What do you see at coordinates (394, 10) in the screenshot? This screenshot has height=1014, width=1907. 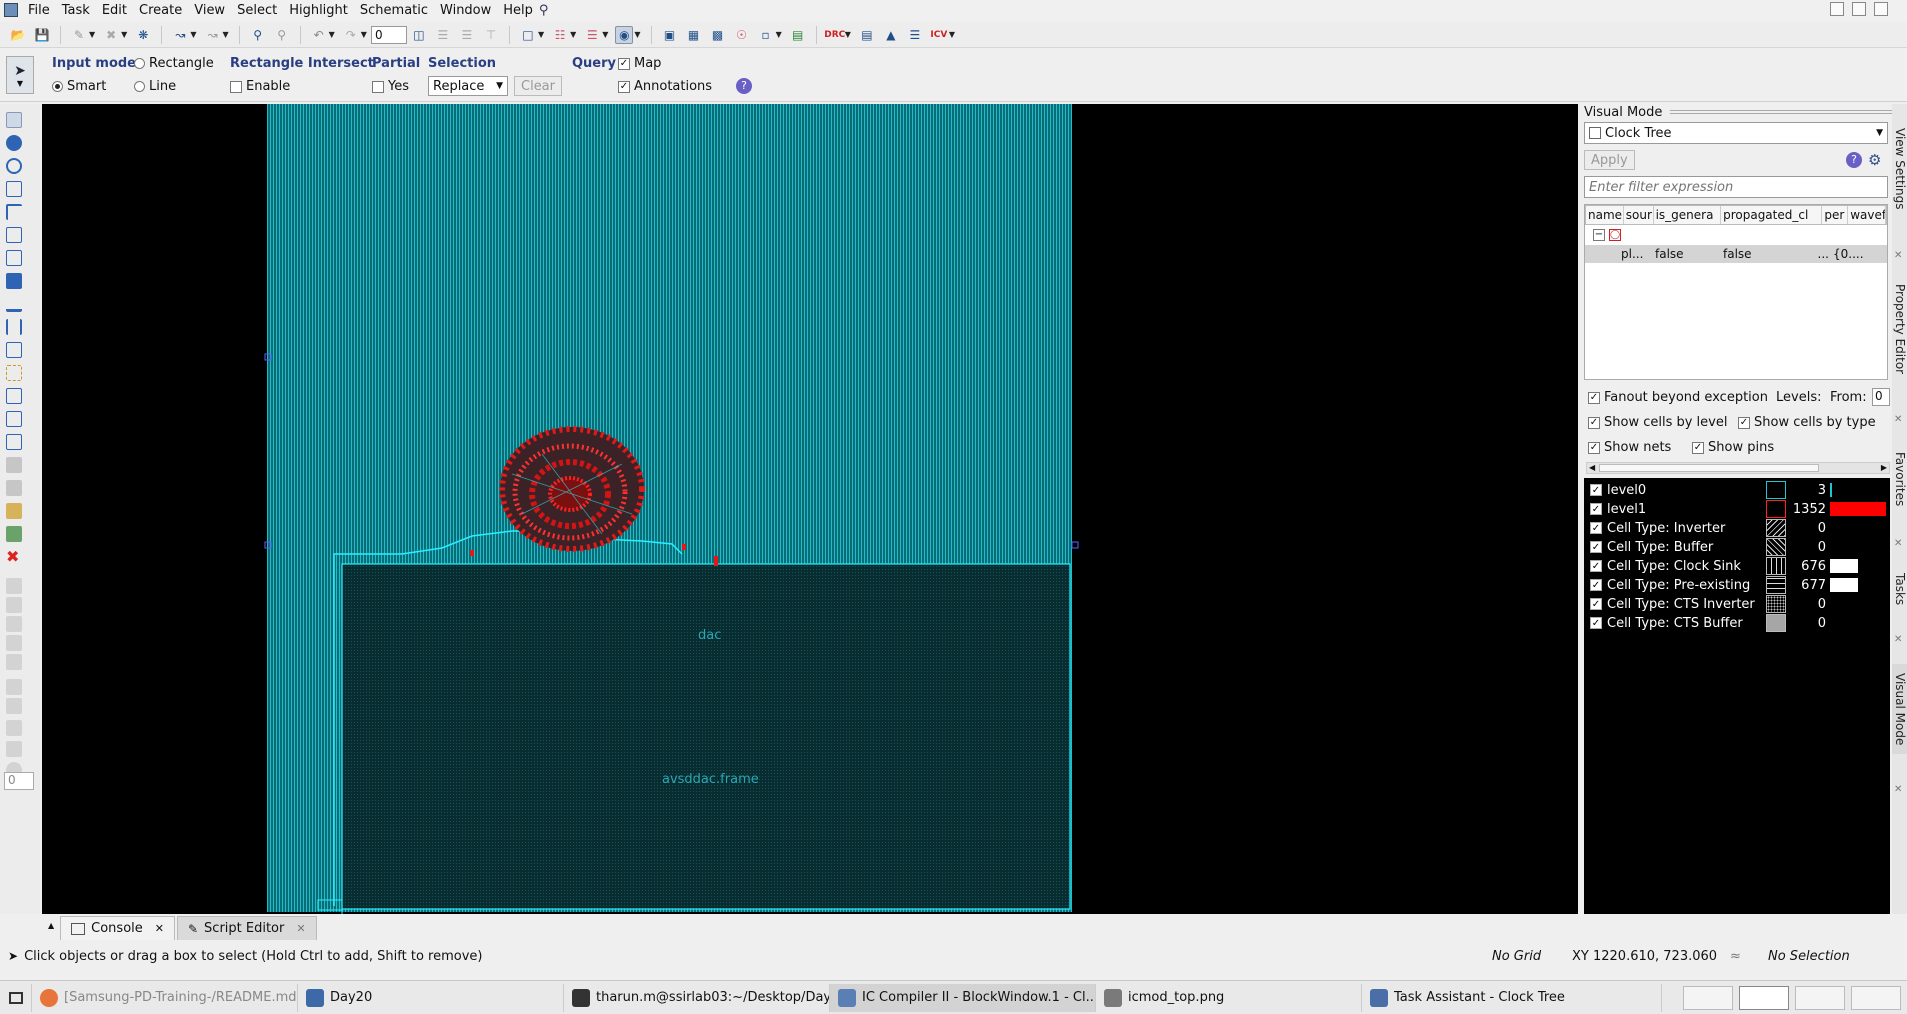 I see `menu-schematic: Schematic` at bounding box center [394, 10].